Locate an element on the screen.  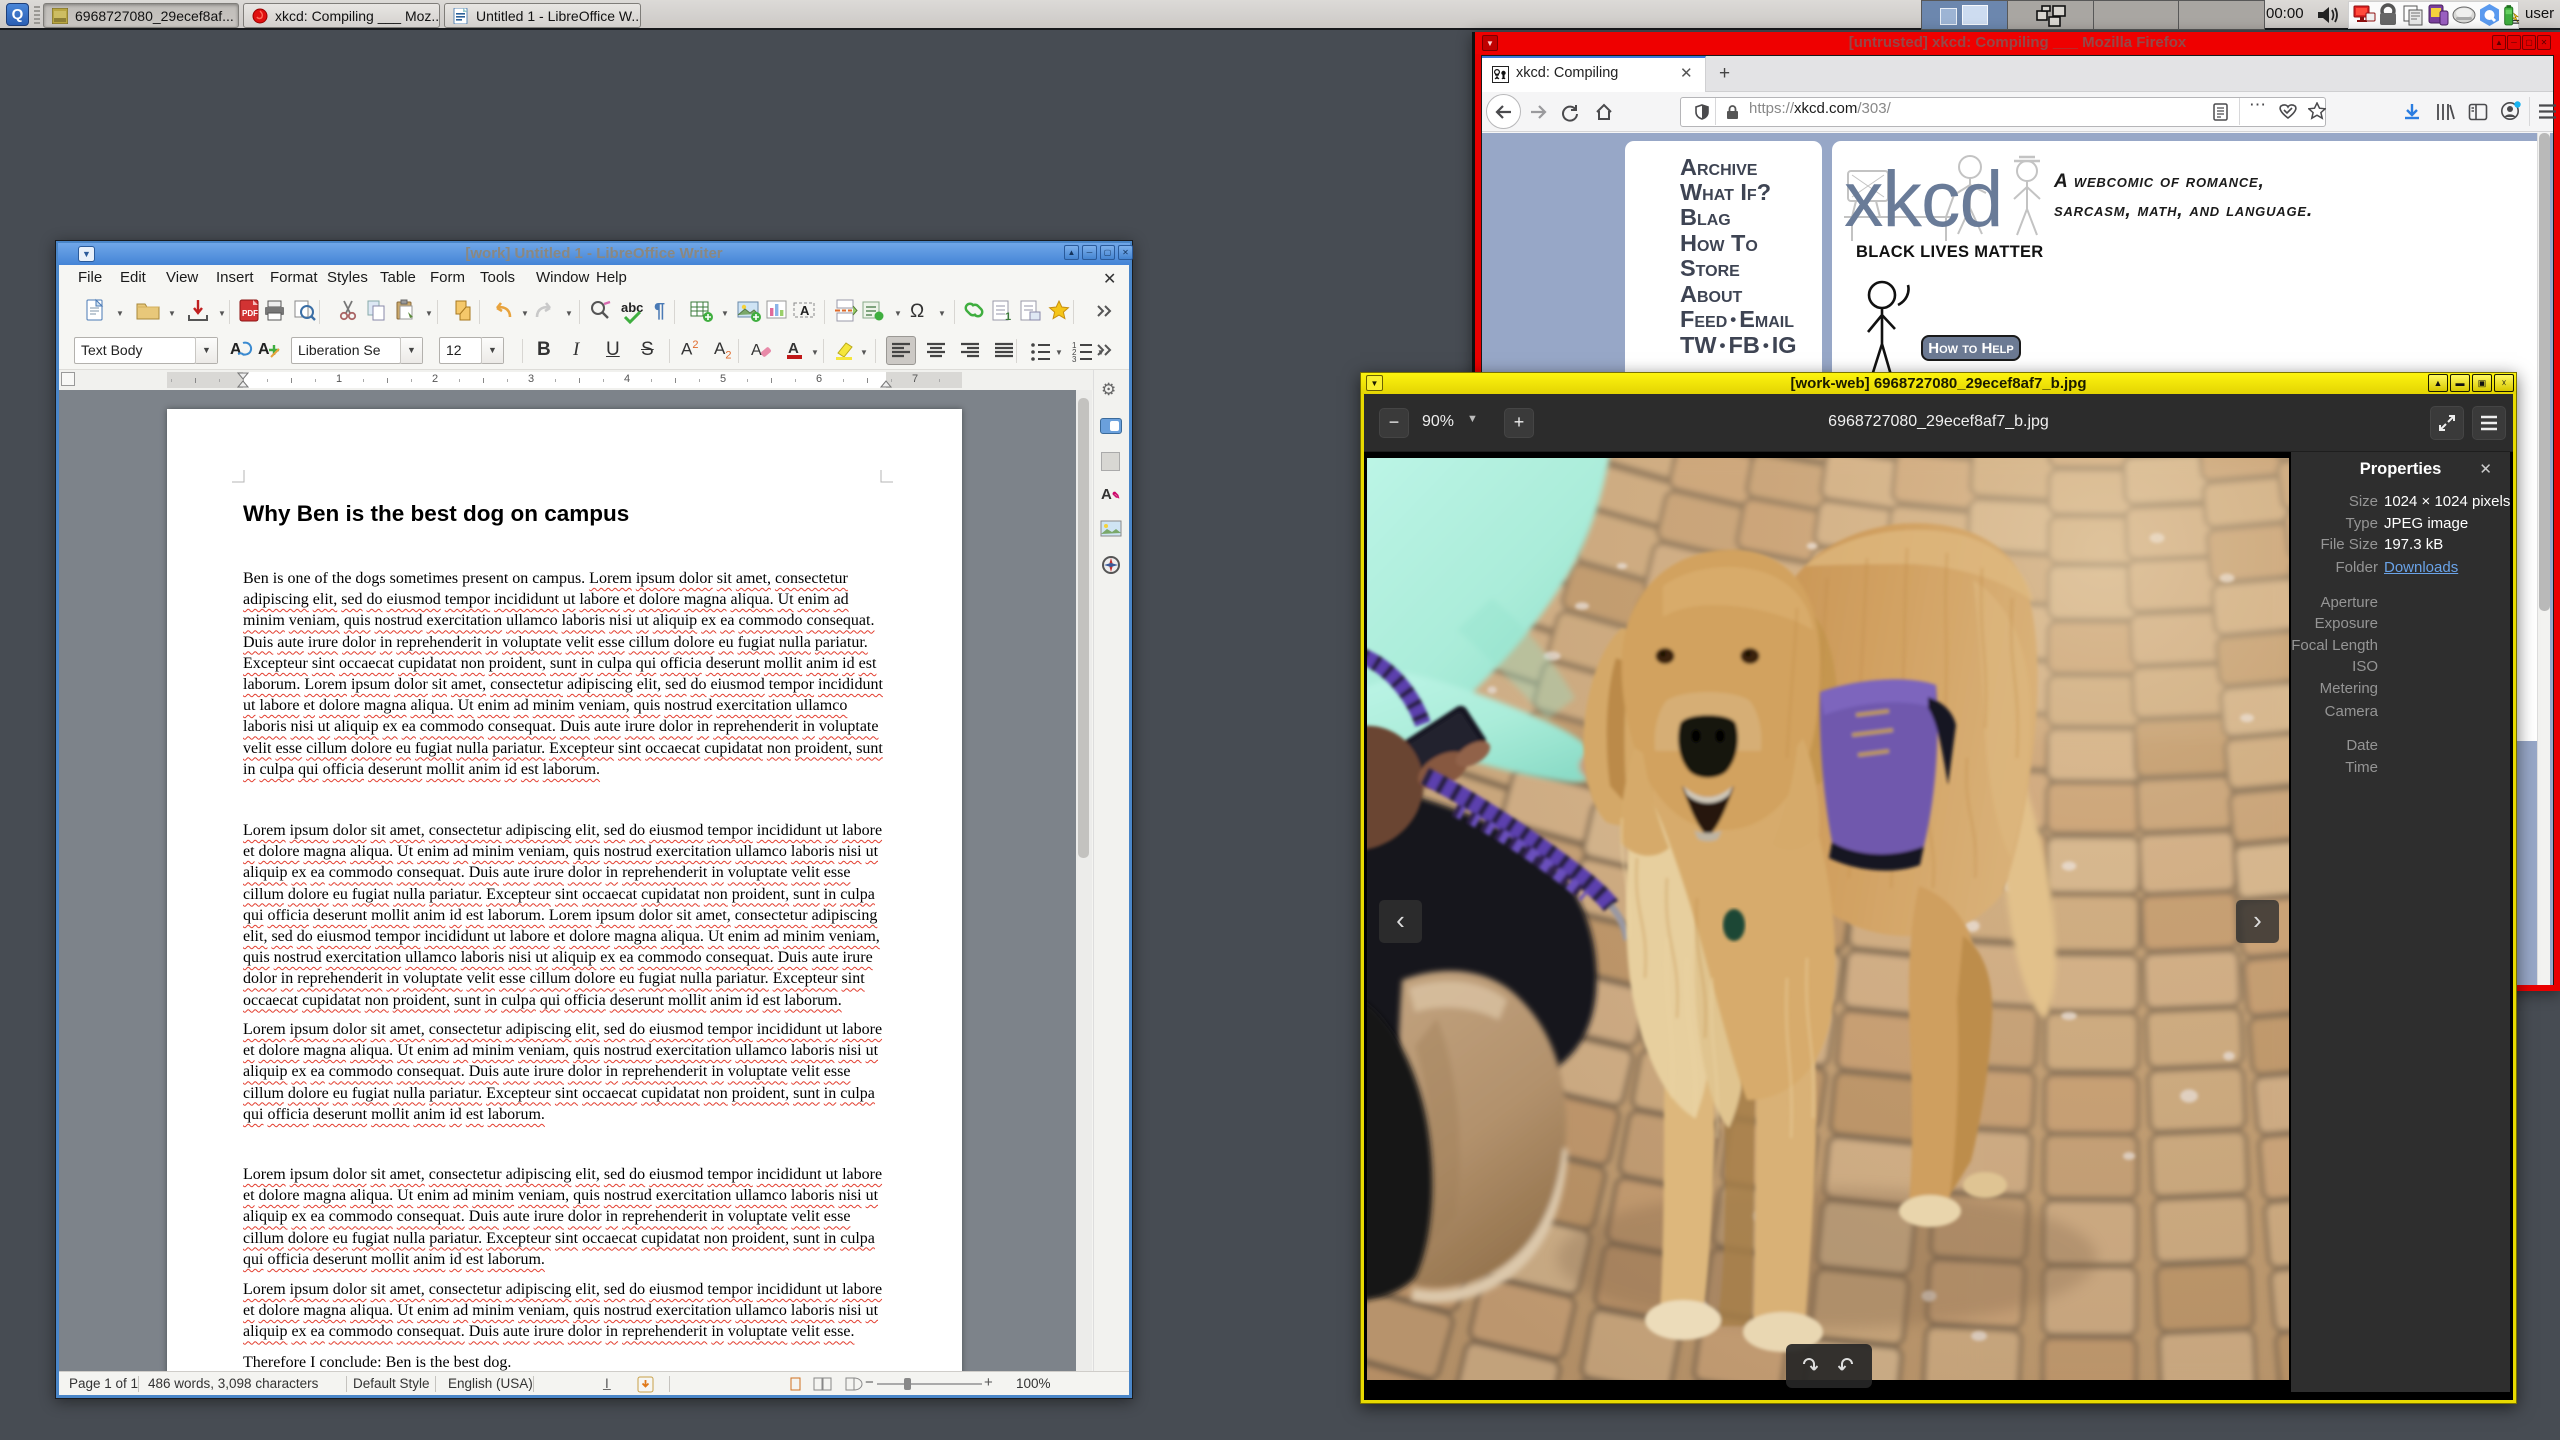
svg-text: Ω is located at coordinates (917, 311).